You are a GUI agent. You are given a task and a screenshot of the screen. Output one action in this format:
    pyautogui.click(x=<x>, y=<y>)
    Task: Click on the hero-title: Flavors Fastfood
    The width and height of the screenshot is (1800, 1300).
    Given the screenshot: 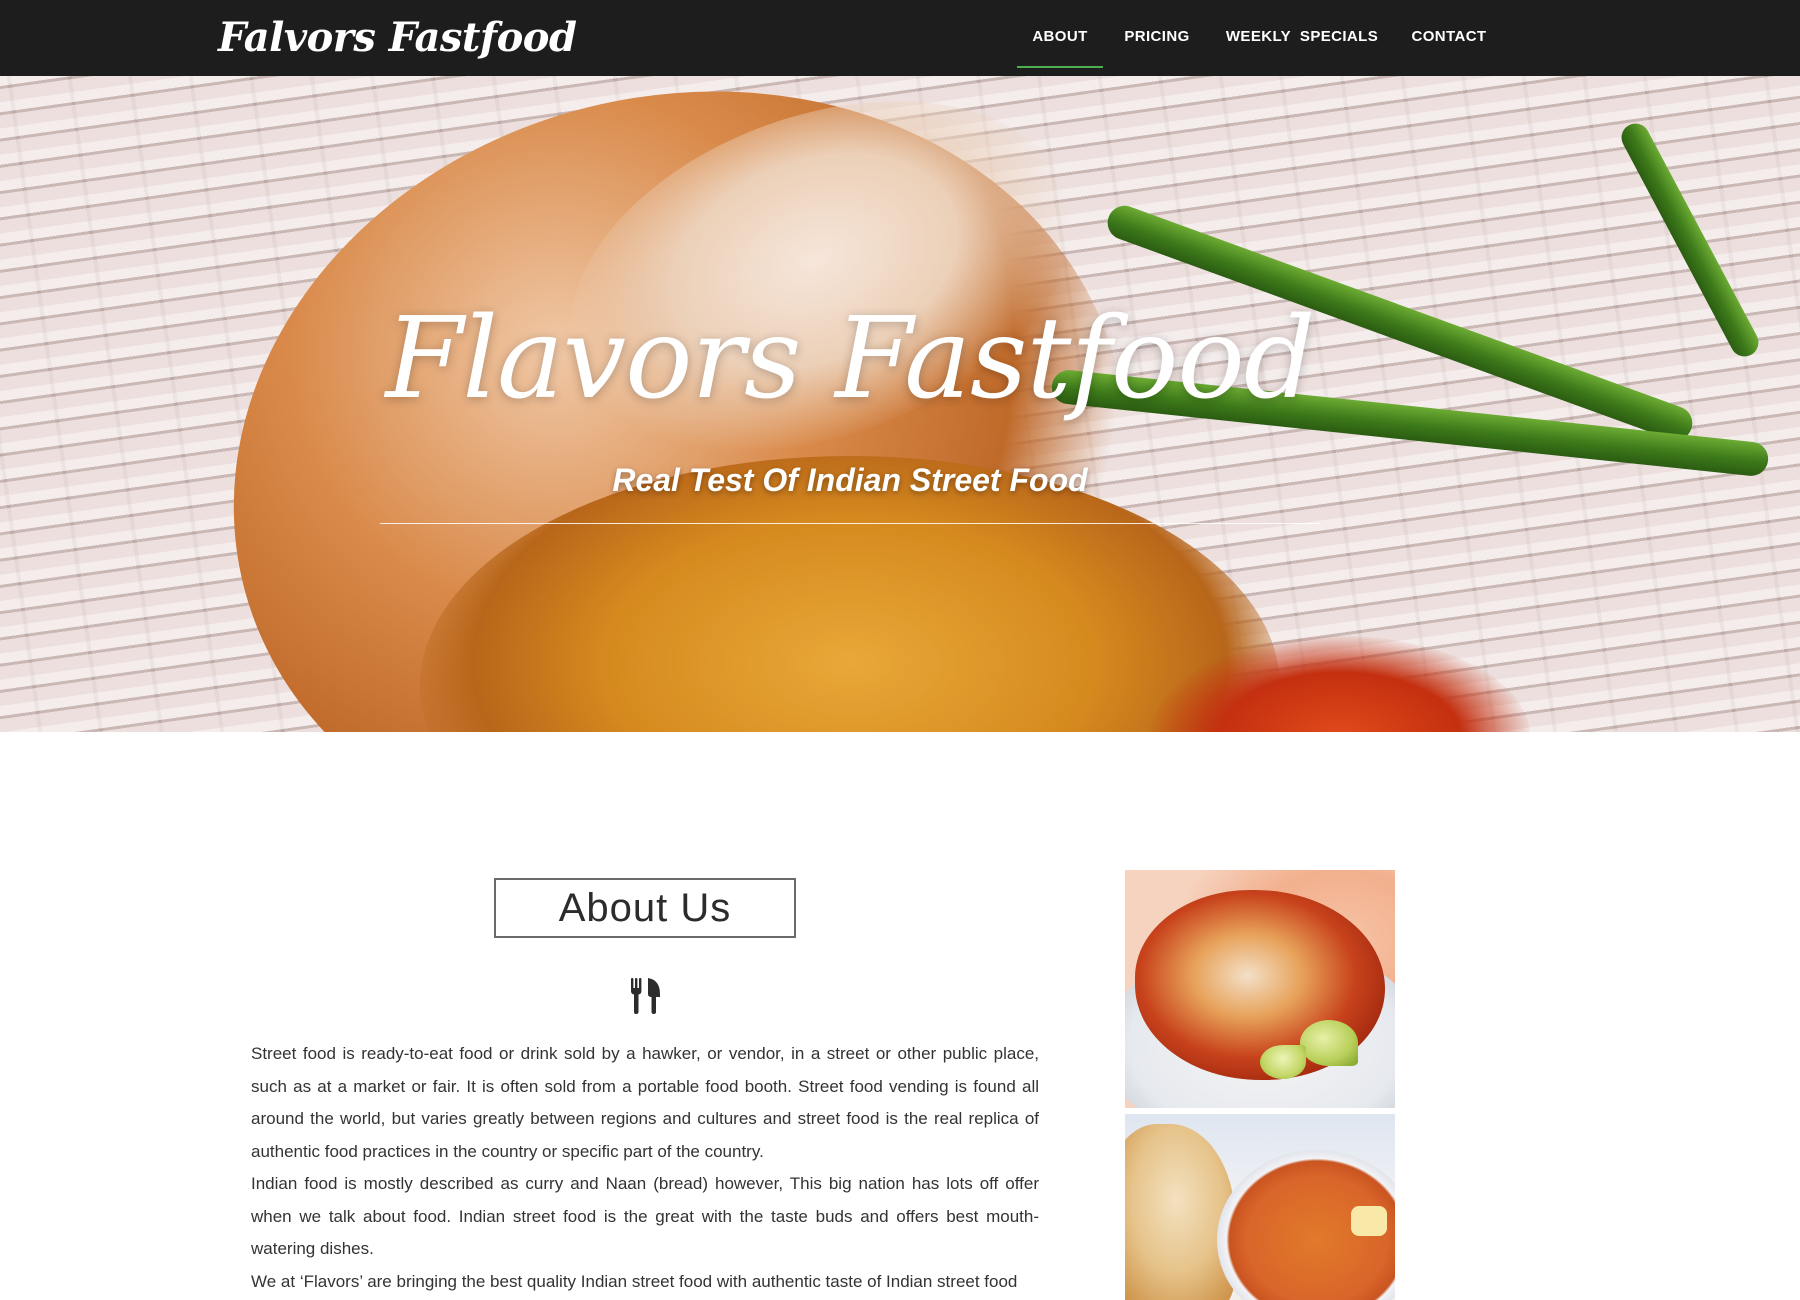 What is the action you would take?
    pyautogui.click(x=850, y=359)
    